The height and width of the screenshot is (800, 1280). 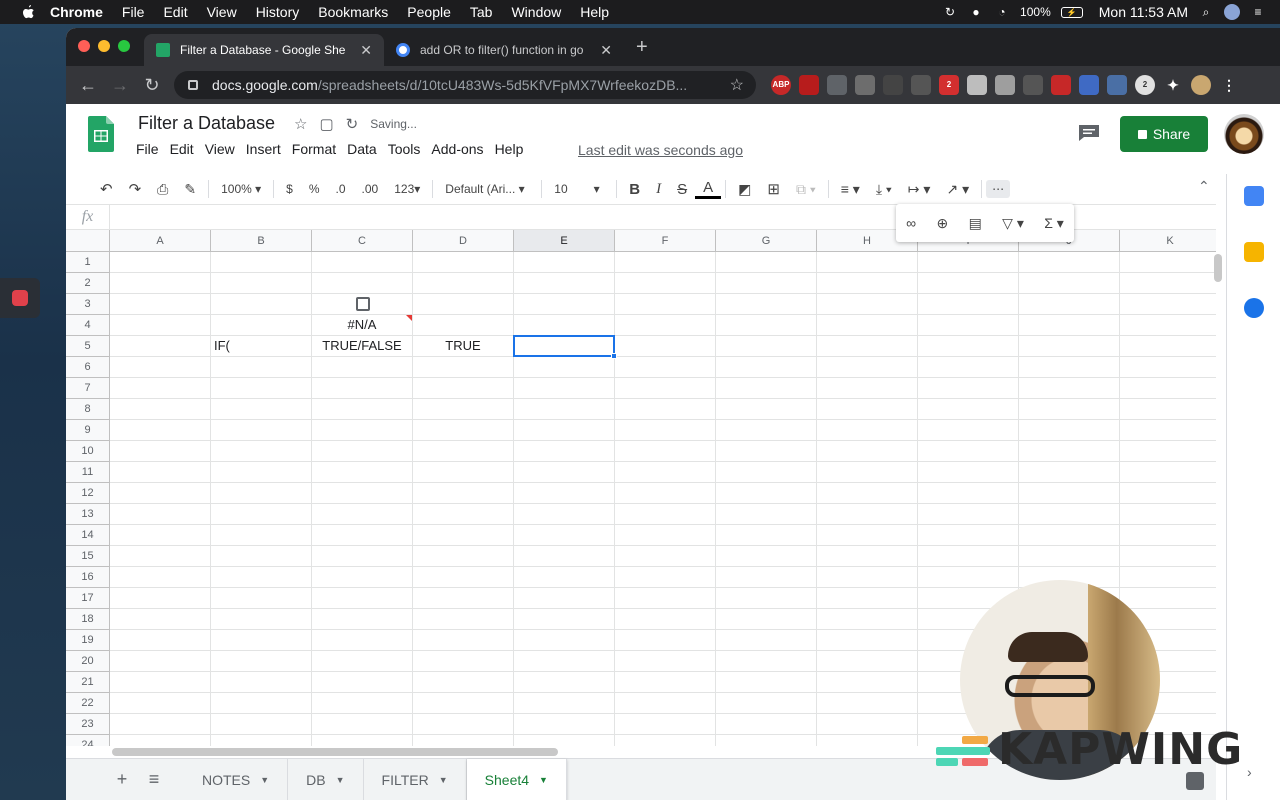 I want to click on redo-icon: ↷, so click(x=135, y=189).